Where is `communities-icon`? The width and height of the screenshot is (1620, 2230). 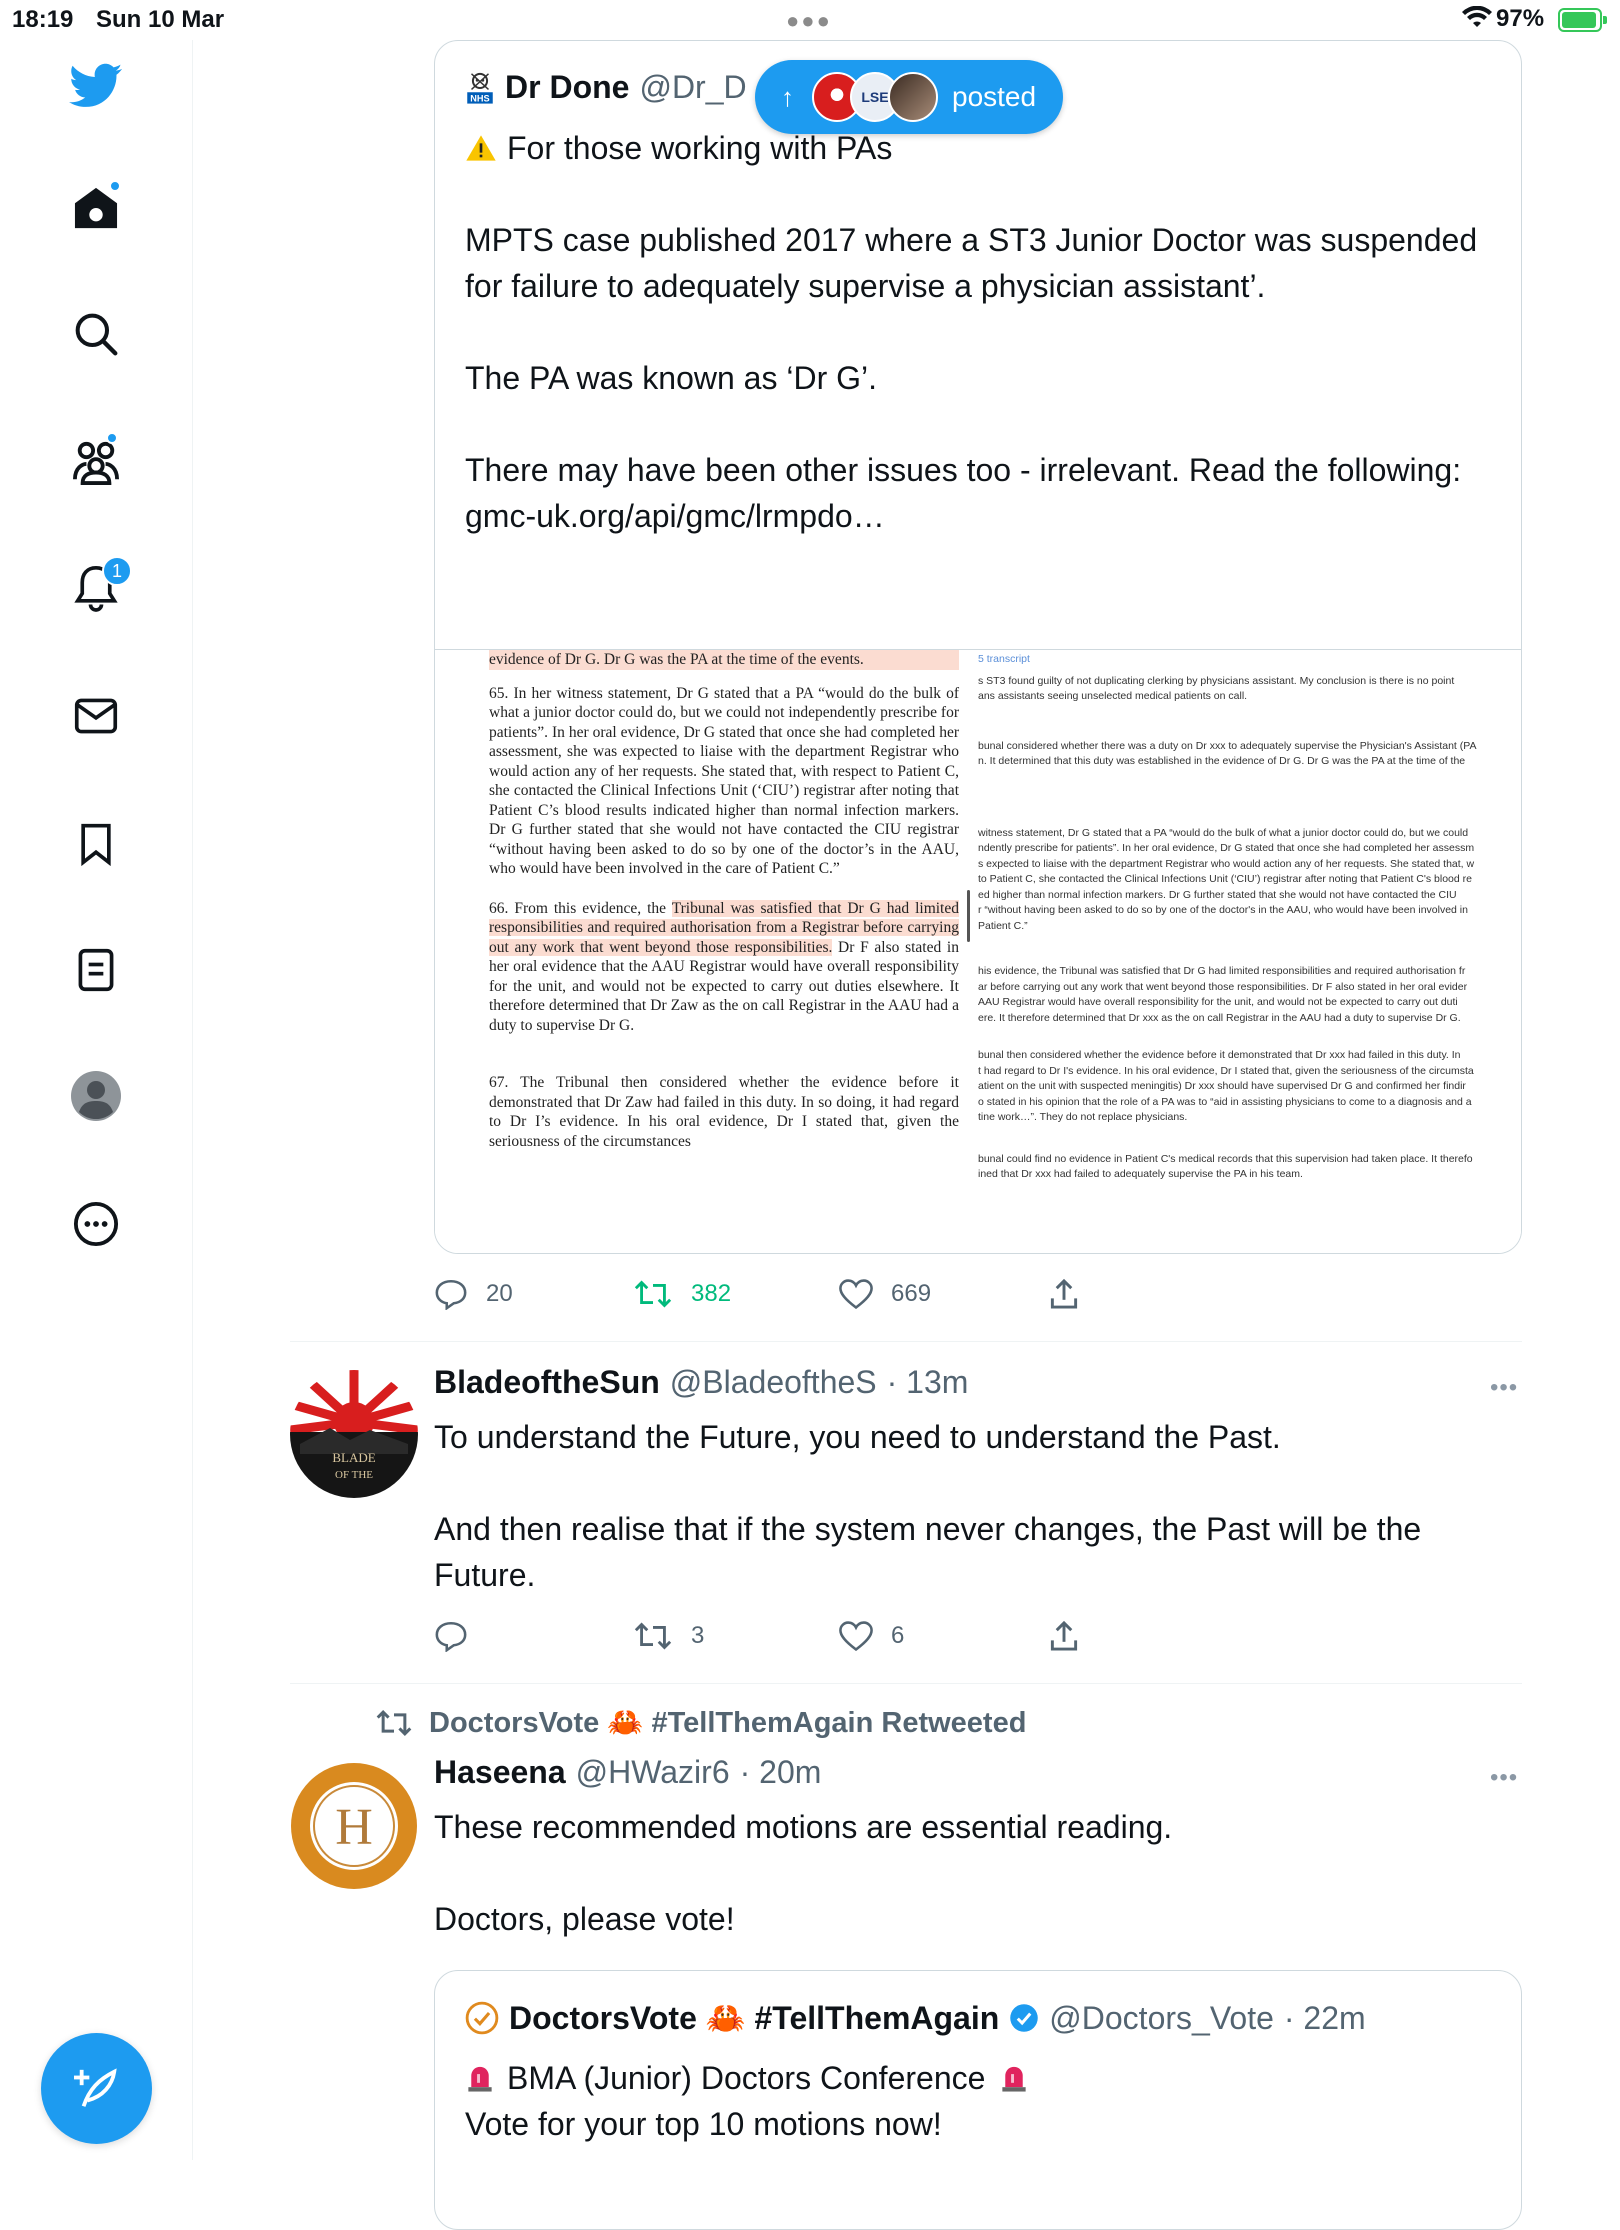
communities-icon is located at coordinates (96, 463).